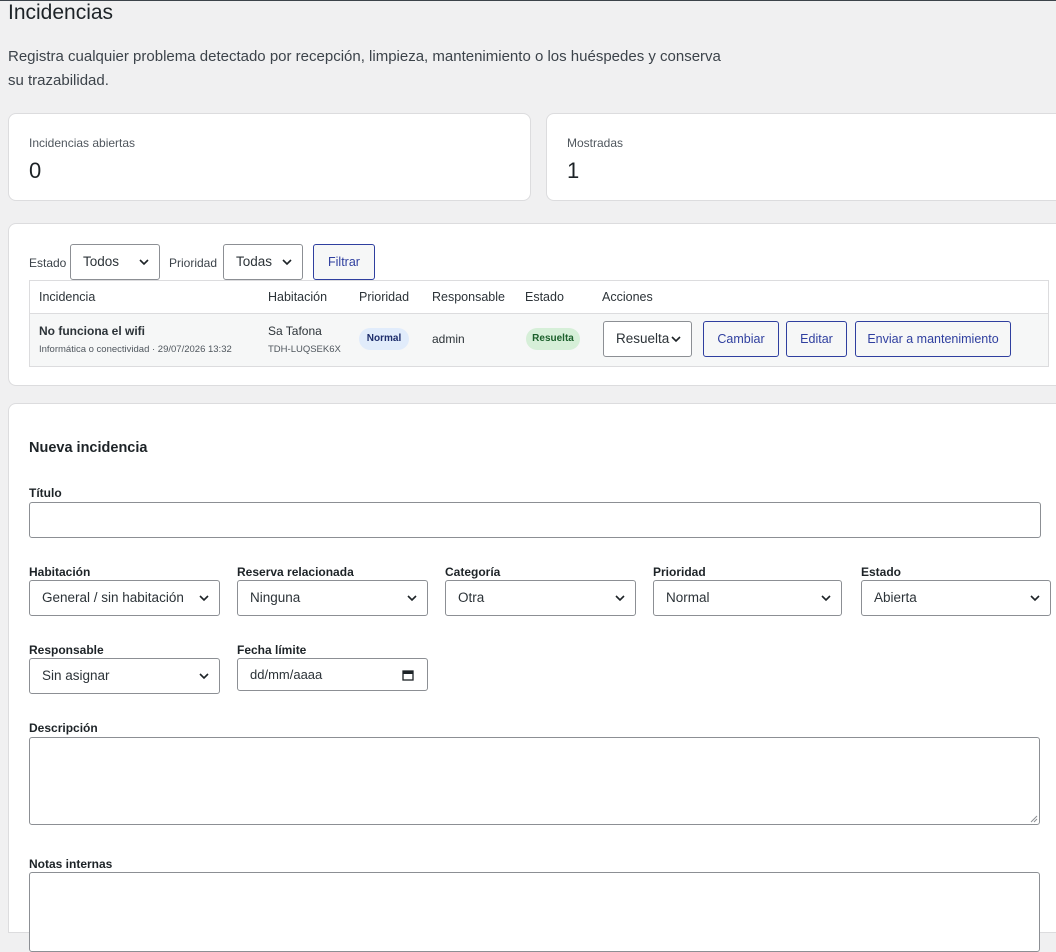  Describe the element at coordinates (747, 598) in the screenshot. I see `prioridad-select: Normal` at that location.